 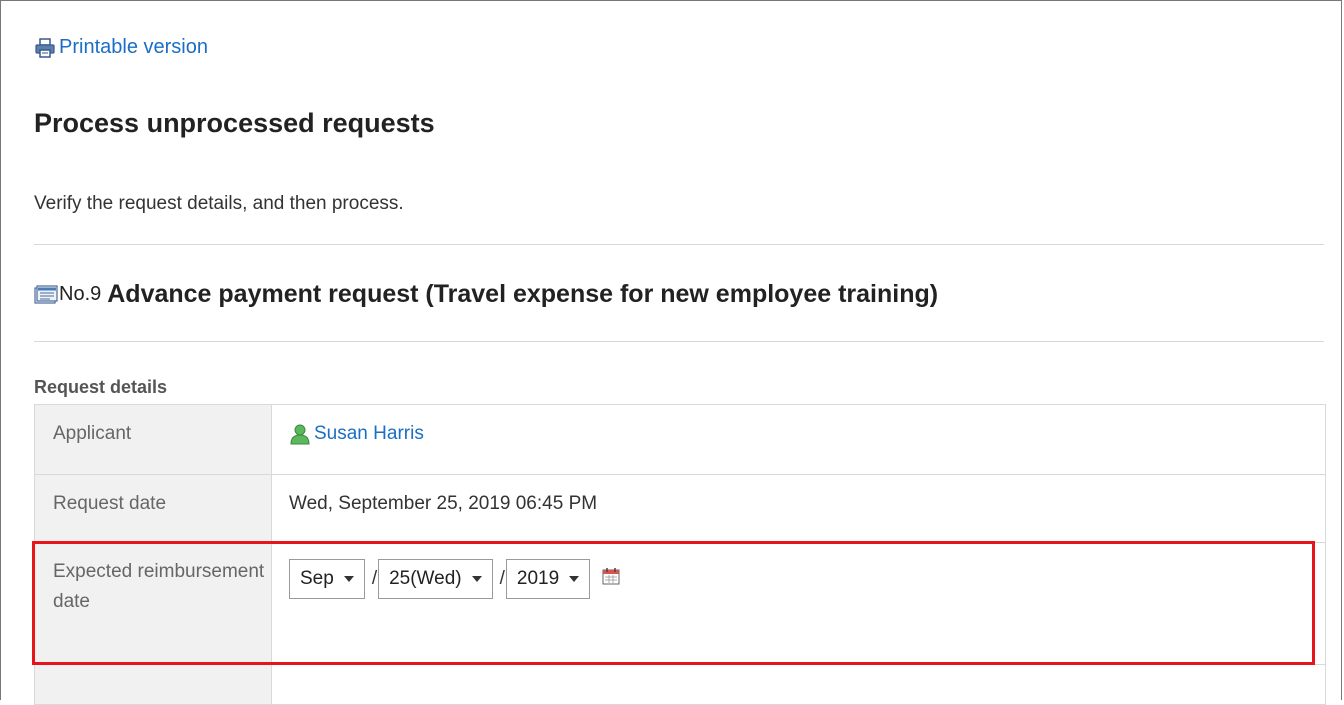 I want to click on table-row-applicant: Applicant Susan Harris, so click(x=680, y=439).